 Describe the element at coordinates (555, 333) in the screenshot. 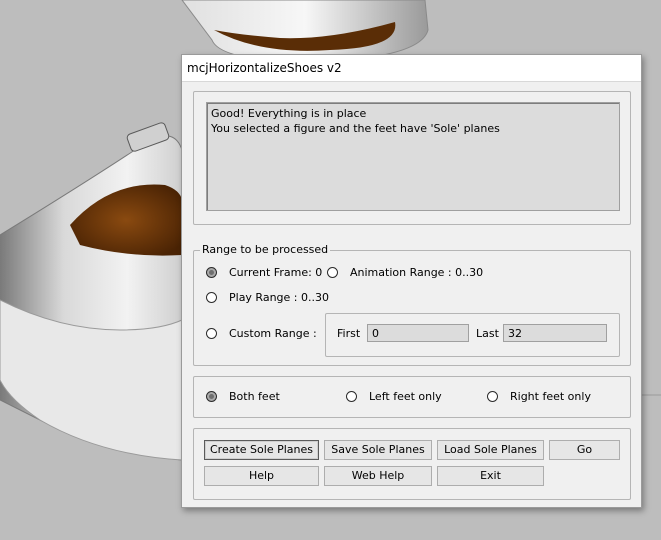

I see `last-frame-input` at that location.